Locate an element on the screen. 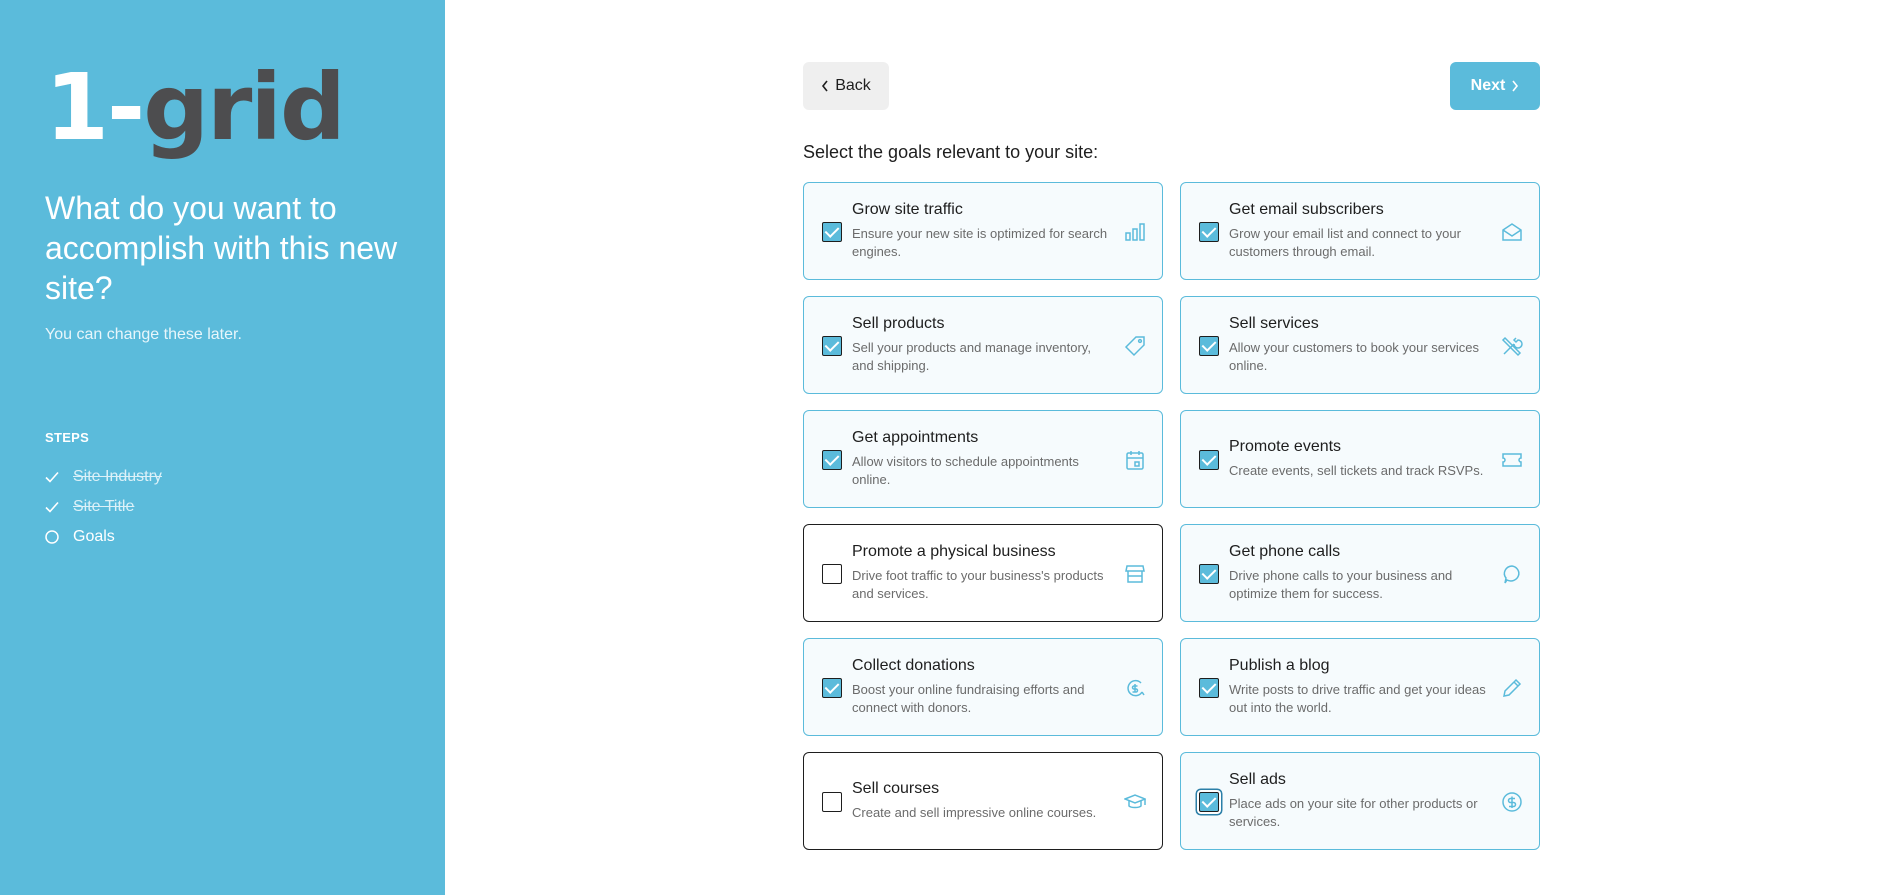 The image size is (1893, 895). price-tag-icon is located at coordinates (1134, 346).